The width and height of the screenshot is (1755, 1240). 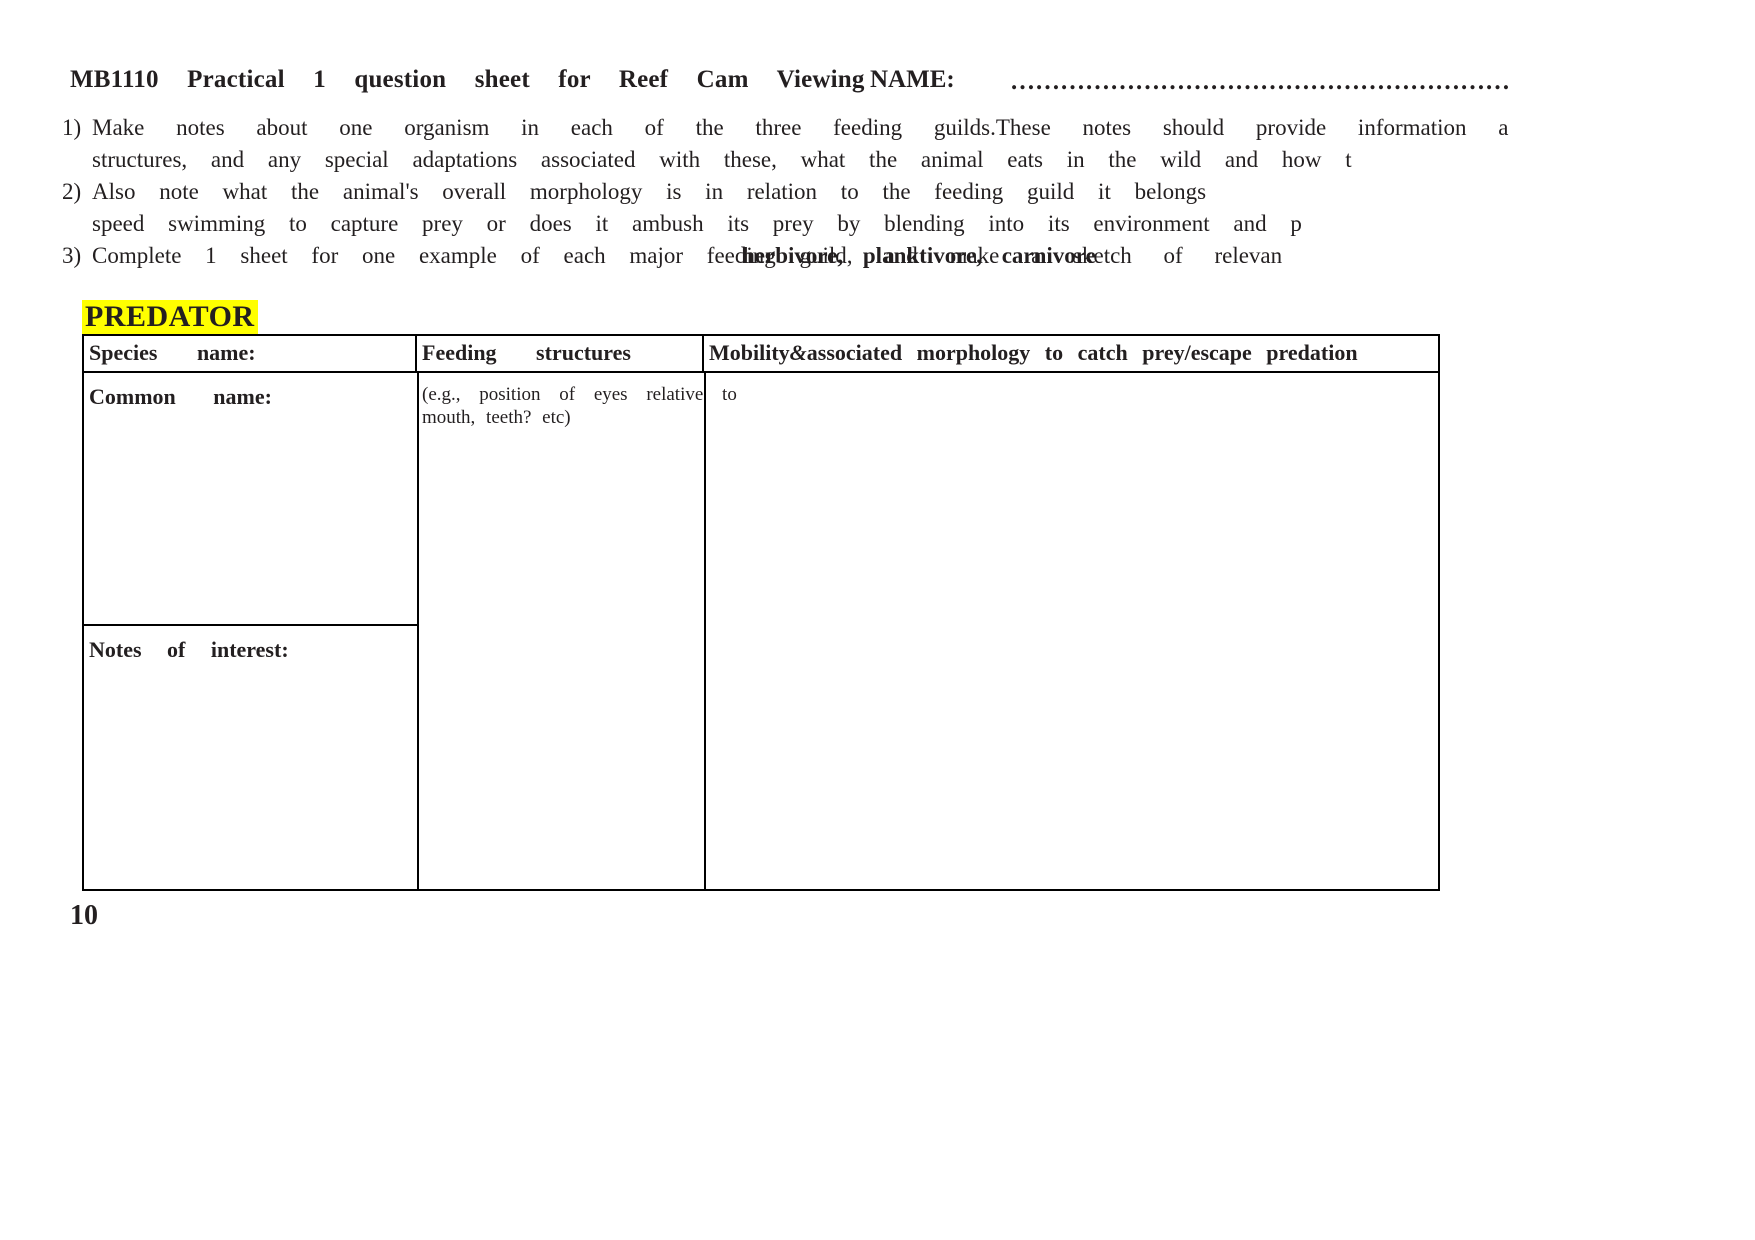 I want to click on instruction-number-3: 3), so click(x=72, y=255).